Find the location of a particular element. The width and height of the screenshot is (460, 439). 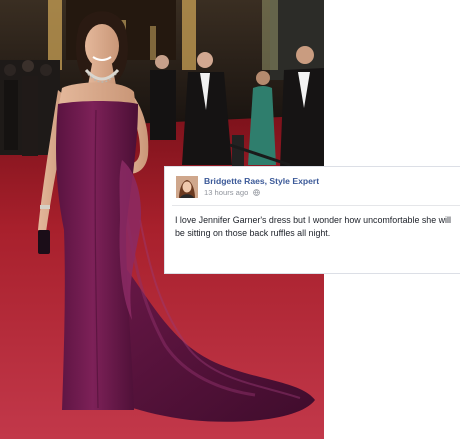

divider is located at coordinates (316, 205).